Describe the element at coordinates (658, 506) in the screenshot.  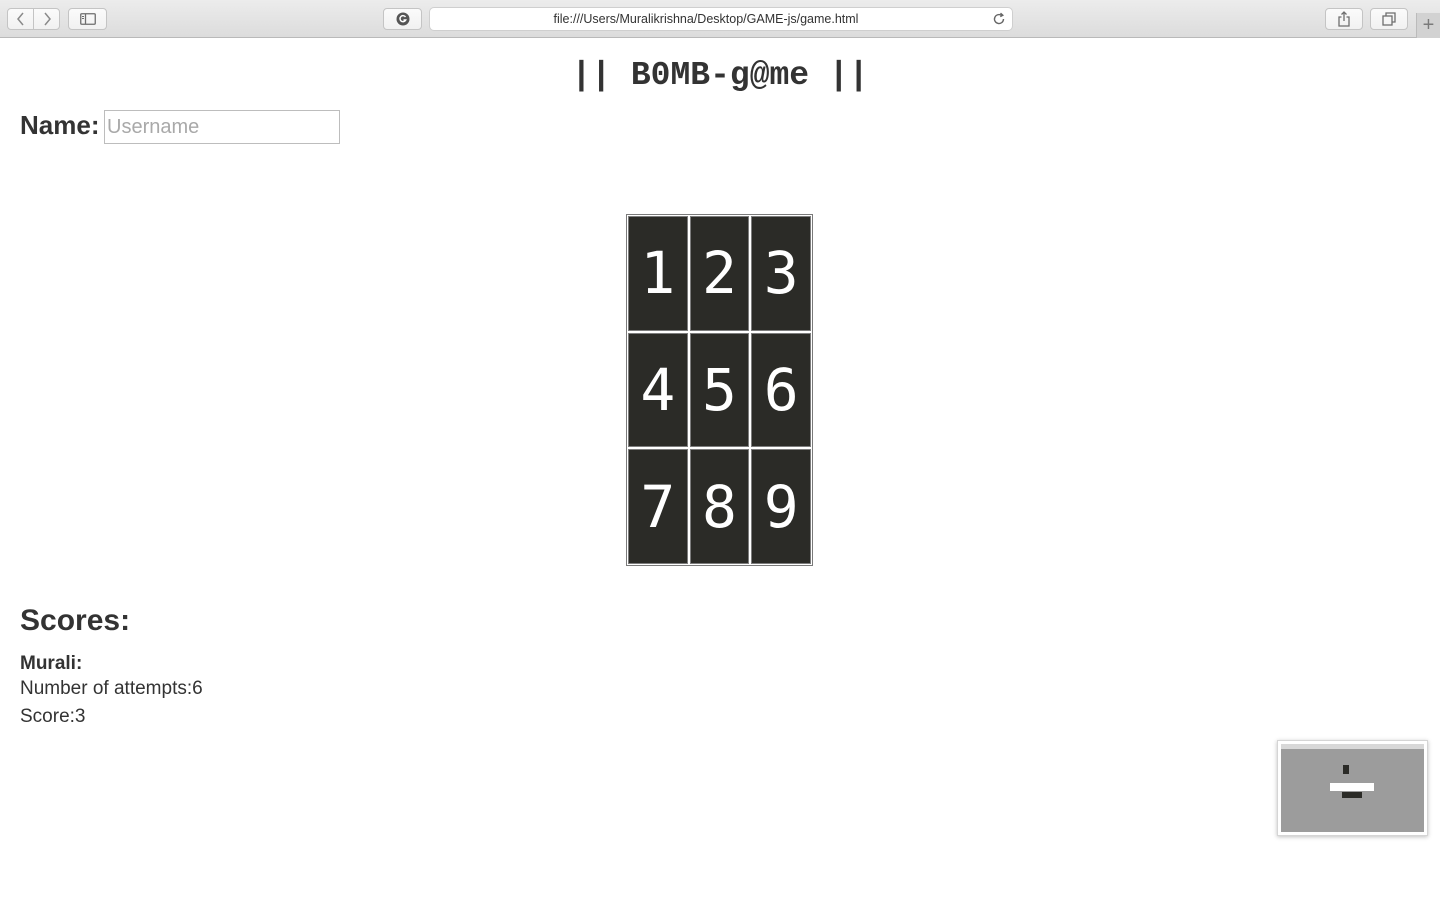
I see `grid-cell-7: 7` at that location.